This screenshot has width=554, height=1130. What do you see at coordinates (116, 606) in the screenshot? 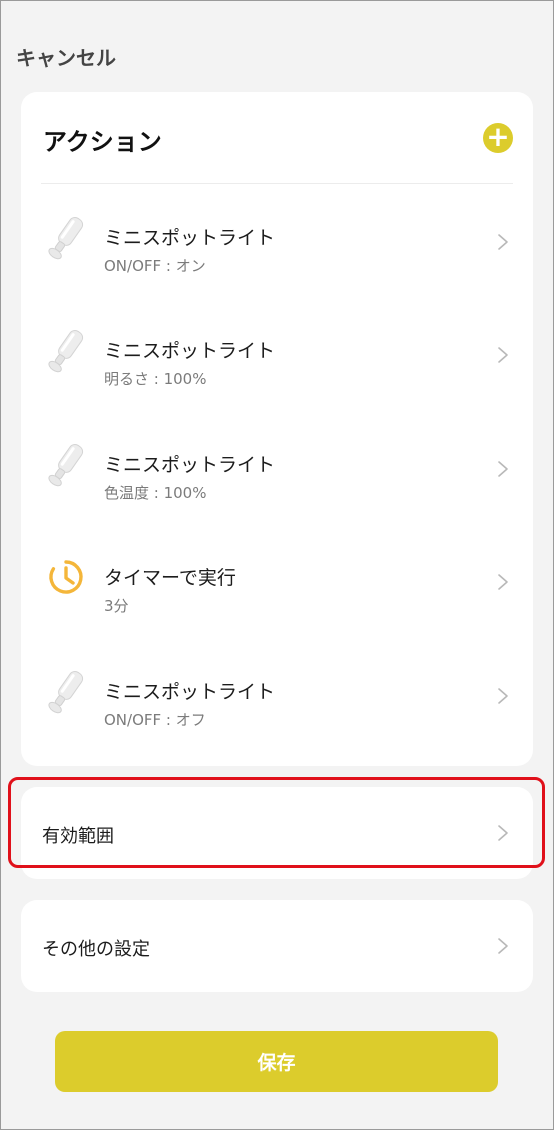
I see `action-item-detail: 3分` at bounding box center [116, 606].